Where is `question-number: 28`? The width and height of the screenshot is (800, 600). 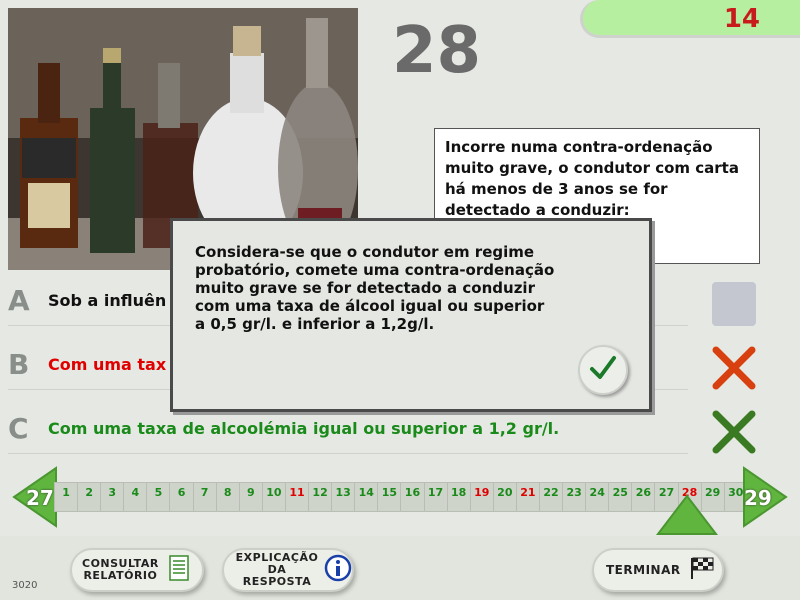
question-number: 28 is located at coordinates (437, 51).